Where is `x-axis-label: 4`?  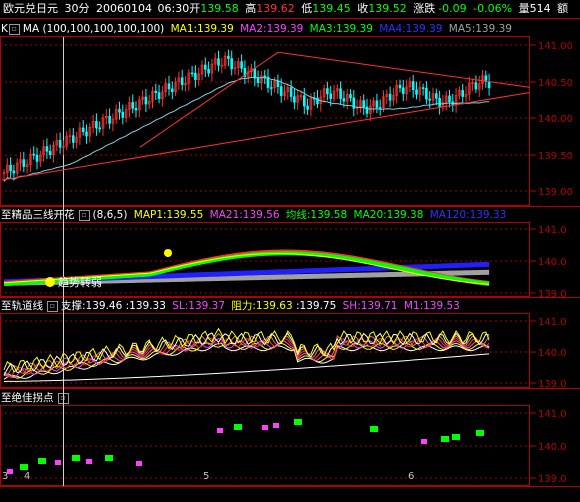 x-axis-label: 4 is located at coordinates (27, 476).